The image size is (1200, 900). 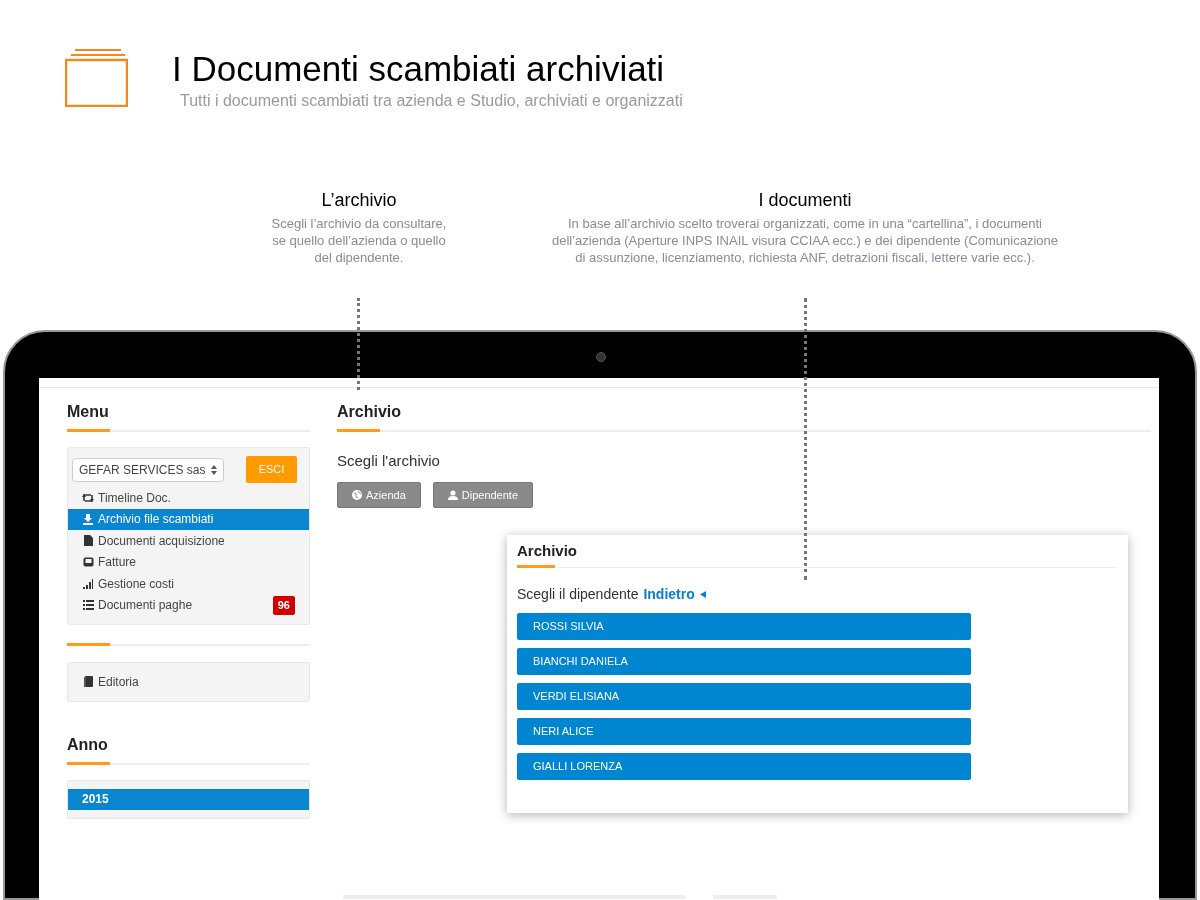 I want to click on archive-button: Dipendente, so click(x=483, y=495).